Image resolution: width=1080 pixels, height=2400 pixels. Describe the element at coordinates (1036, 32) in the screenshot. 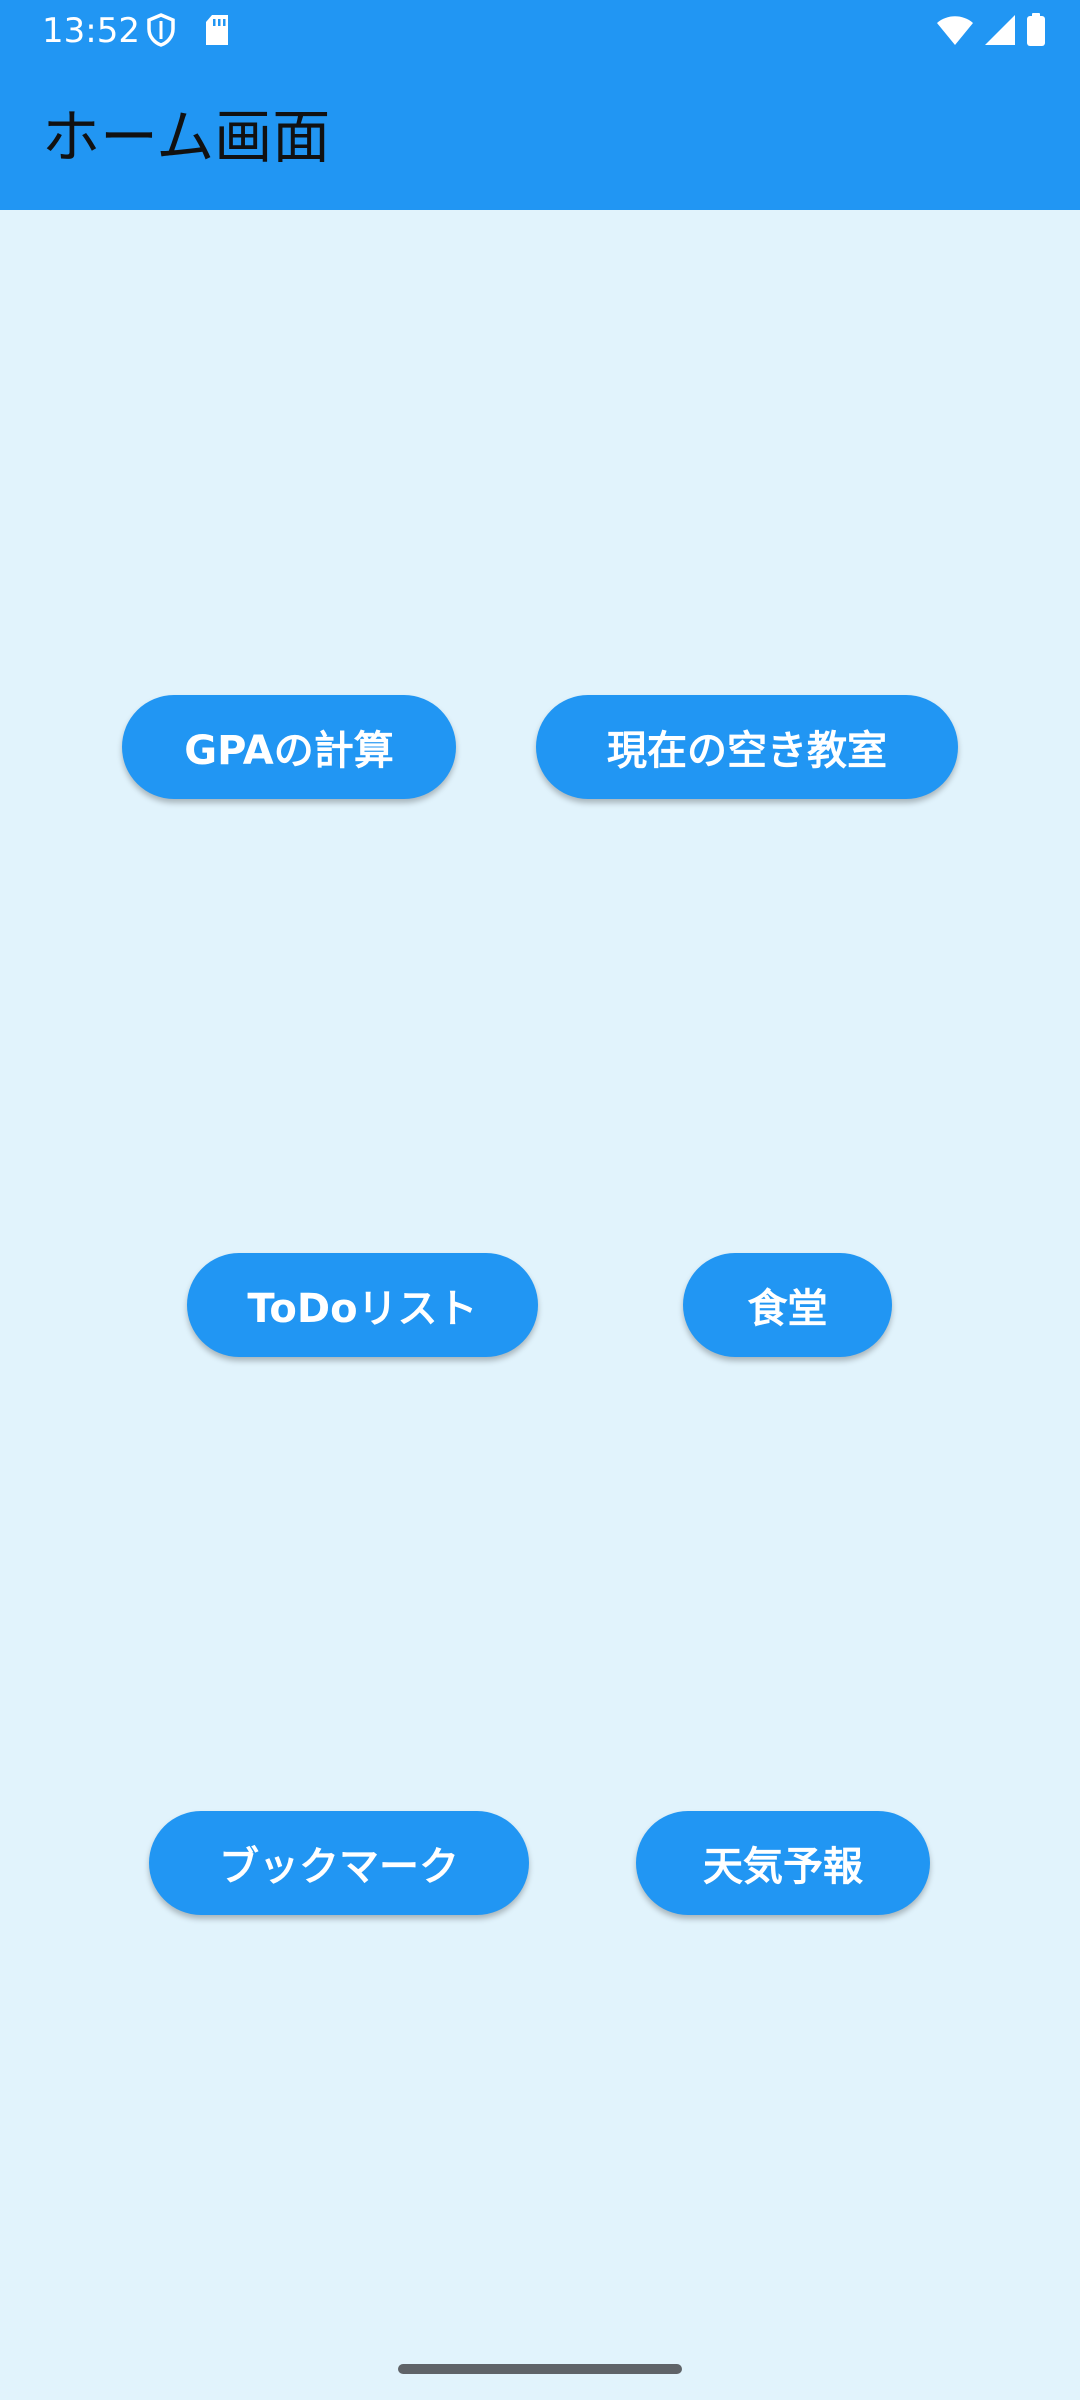

I see `battery-icon` at that location.